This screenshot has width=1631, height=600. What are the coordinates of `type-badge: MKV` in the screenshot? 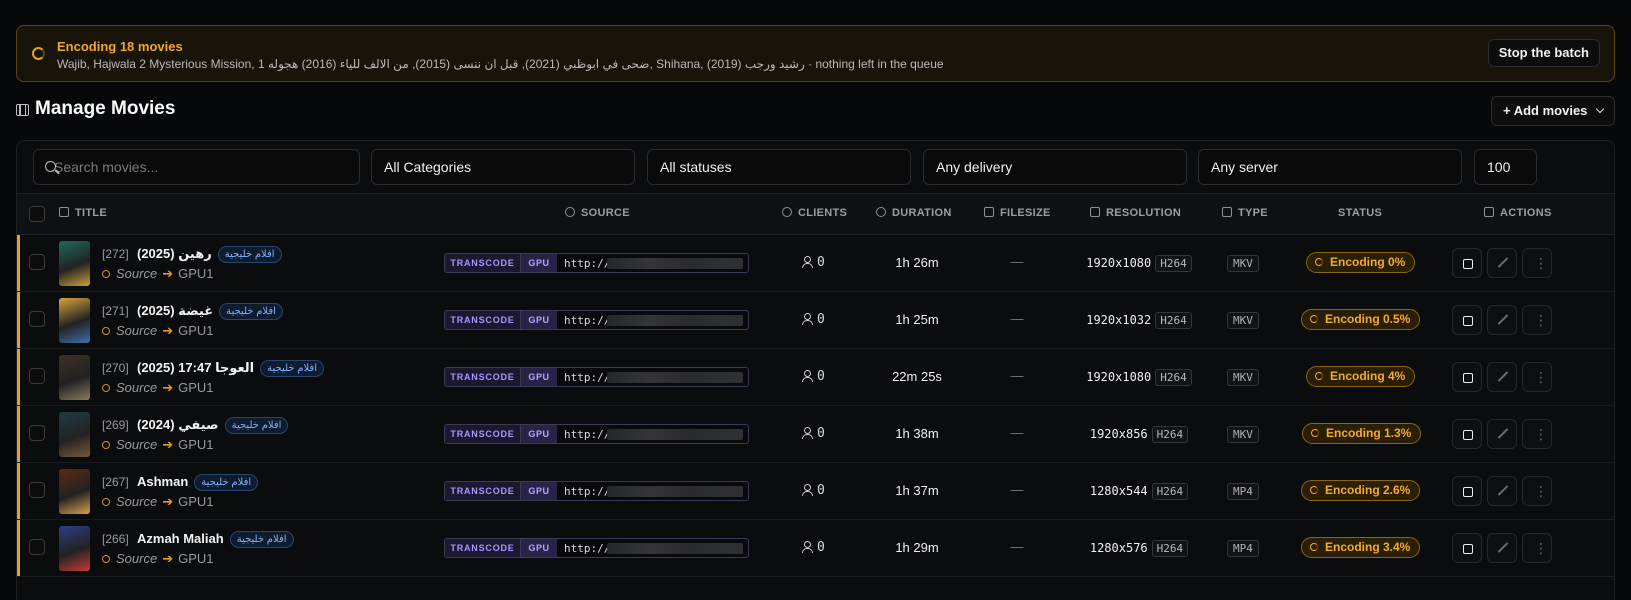 It's located at (1243, 434).